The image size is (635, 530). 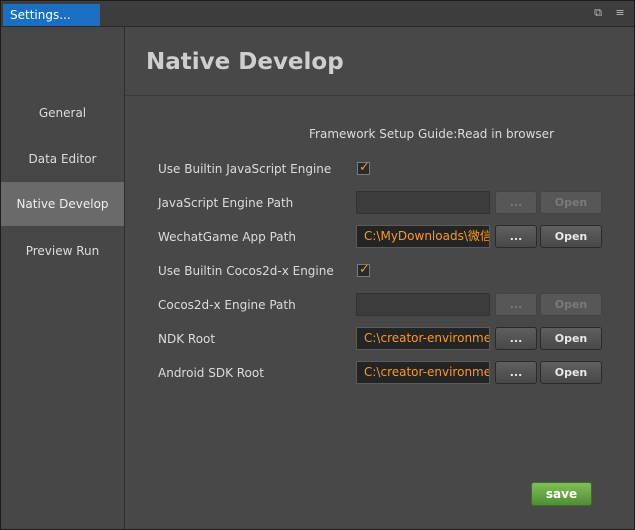 What do you see at coordinates (62, 251) in the screenshot?
I see `sidebar-item-preview-run: Preview Run` at bounding box center [62, 251].